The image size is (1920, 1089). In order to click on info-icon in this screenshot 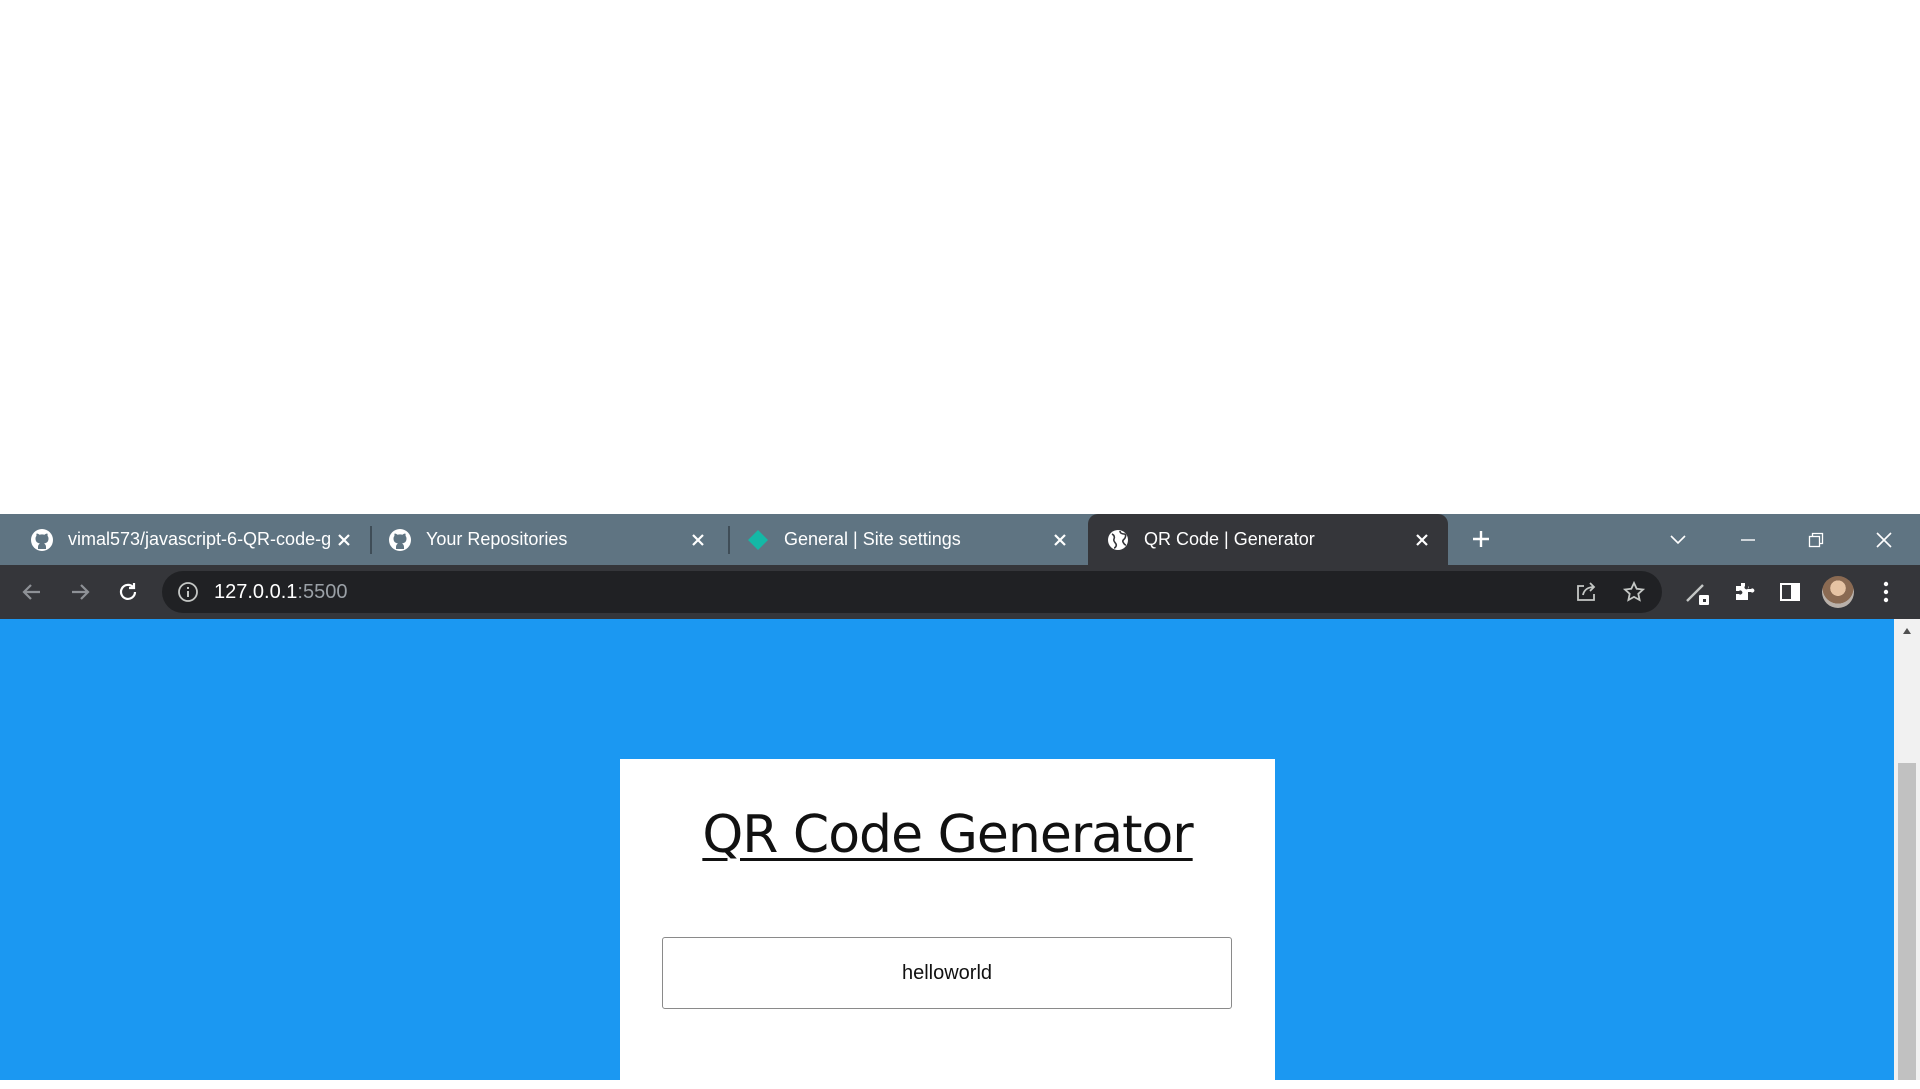, I will do `click(188, 592)`.